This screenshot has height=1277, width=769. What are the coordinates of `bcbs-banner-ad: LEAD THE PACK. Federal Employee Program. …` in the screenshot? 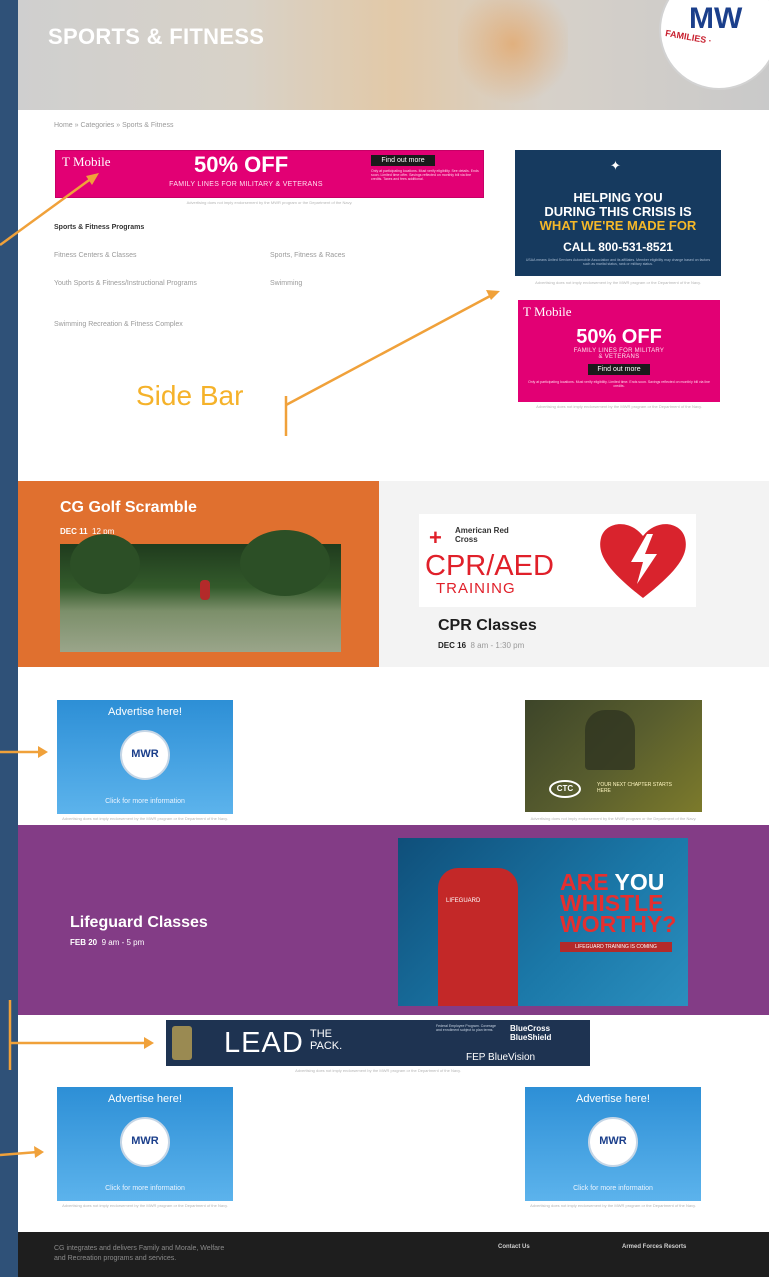 It's located at (378, 1043).